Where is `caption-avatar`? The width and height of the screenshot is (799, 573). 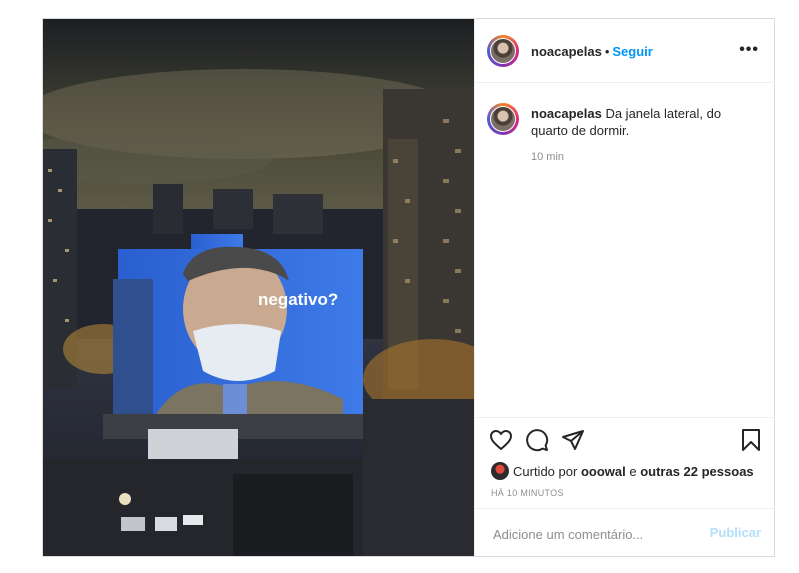
caption-avatar is located at coordinates (503, 119).